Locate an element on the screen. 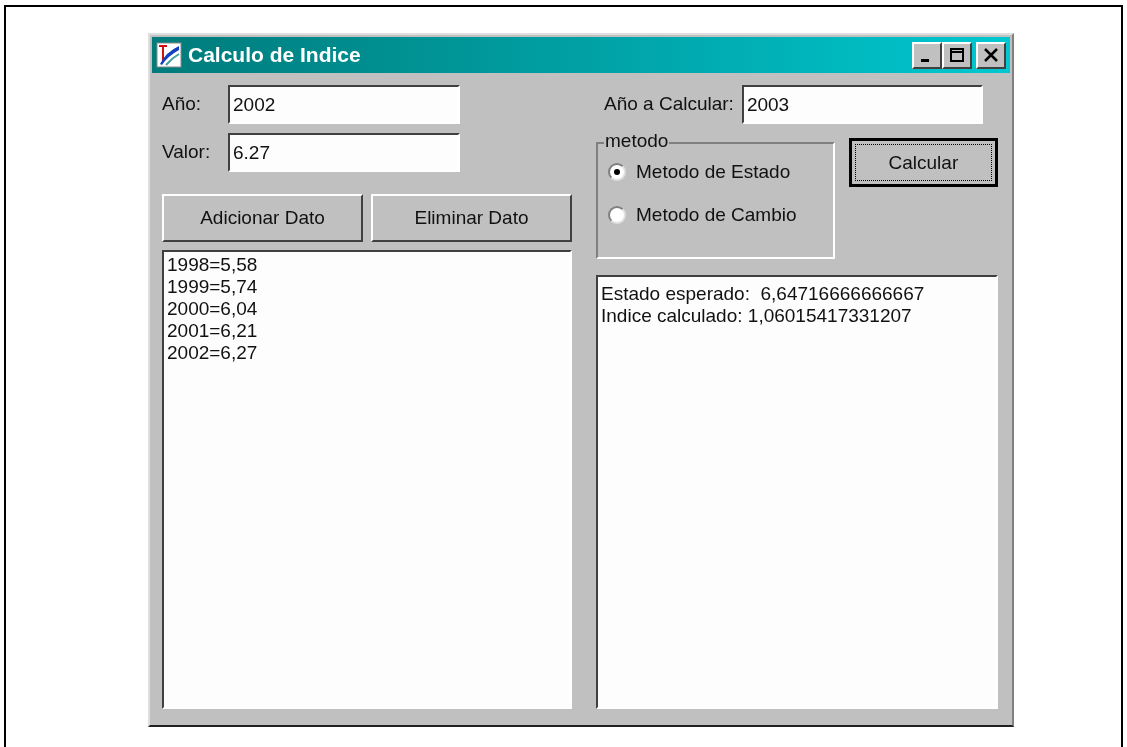 This screenshot has width=1127, height=747. calculate-button: Calcular is located at coordinates (923, 162).